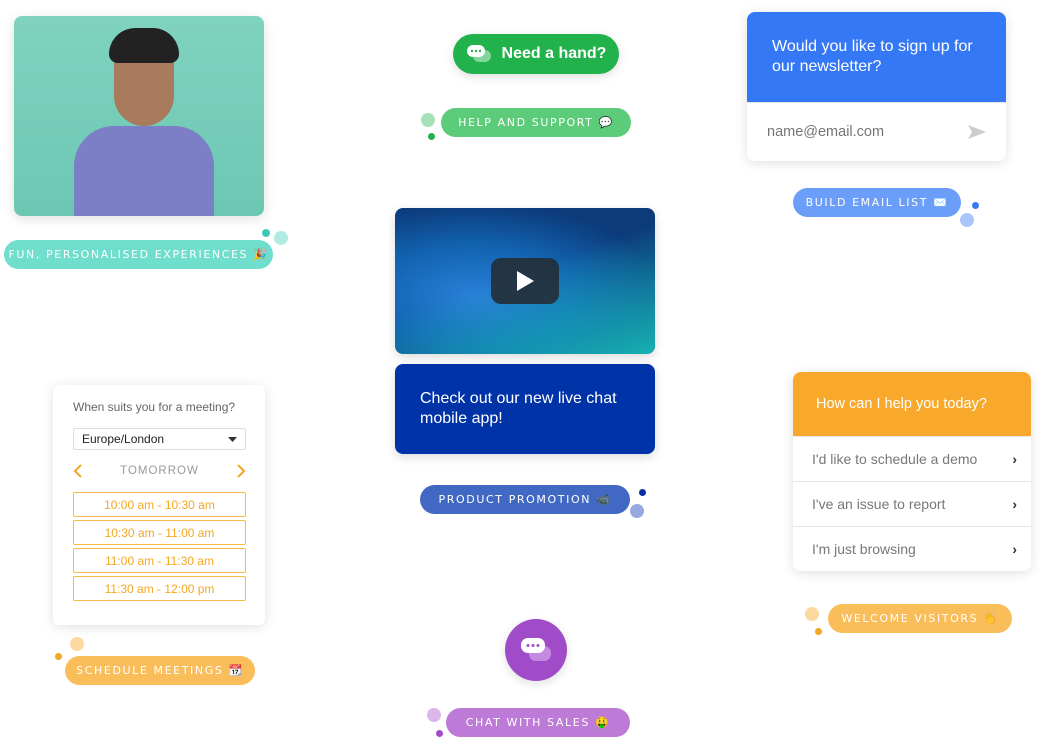 The width and height of the screenshot is (1046, 738). I want to click on need-a-hand-button: Need a hand?, so click(536, 54).